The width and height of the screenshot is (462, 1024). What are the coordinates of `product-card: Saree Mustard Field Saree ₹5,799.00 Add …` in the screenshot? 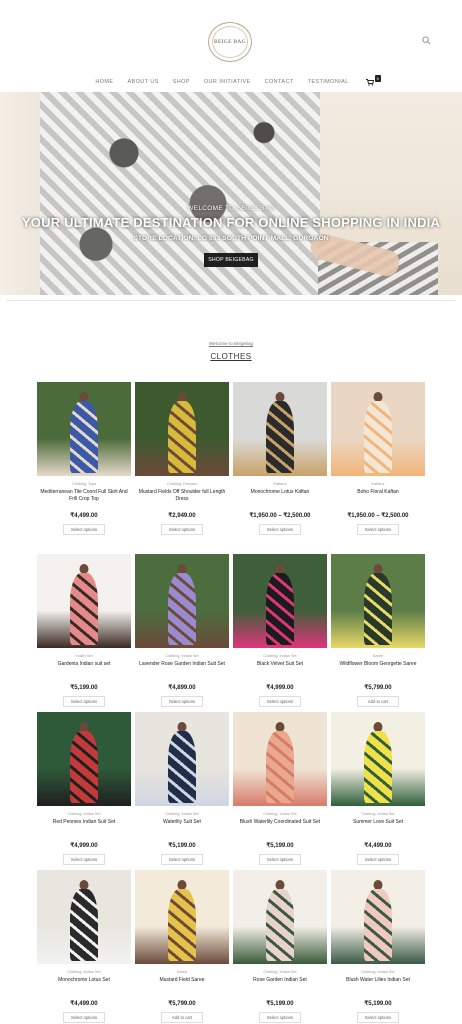 It's located at (182, 946).